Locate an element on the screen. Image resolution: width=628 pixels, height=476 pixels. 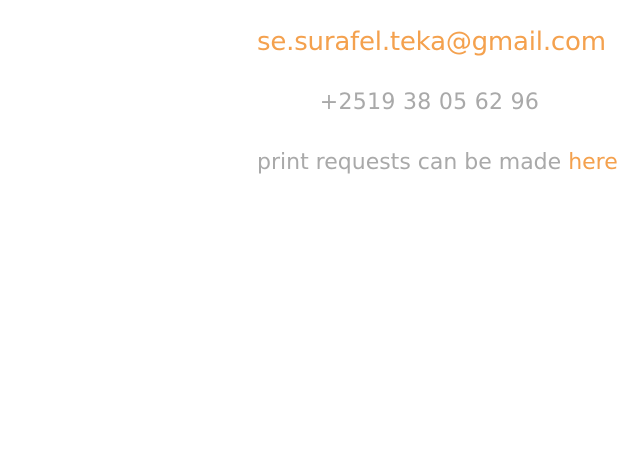
print-requests-link: here is located at coordinates (593, 162).